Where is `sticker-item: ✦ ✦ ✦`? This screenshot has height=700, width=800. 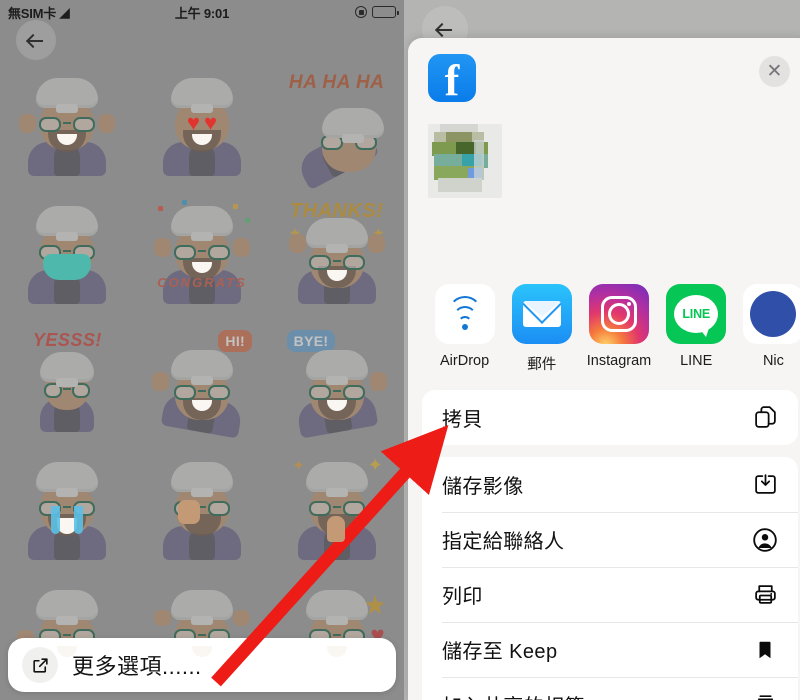
sticker-item: ✦ ✦ ✦ is located at coordinates (336, 508).